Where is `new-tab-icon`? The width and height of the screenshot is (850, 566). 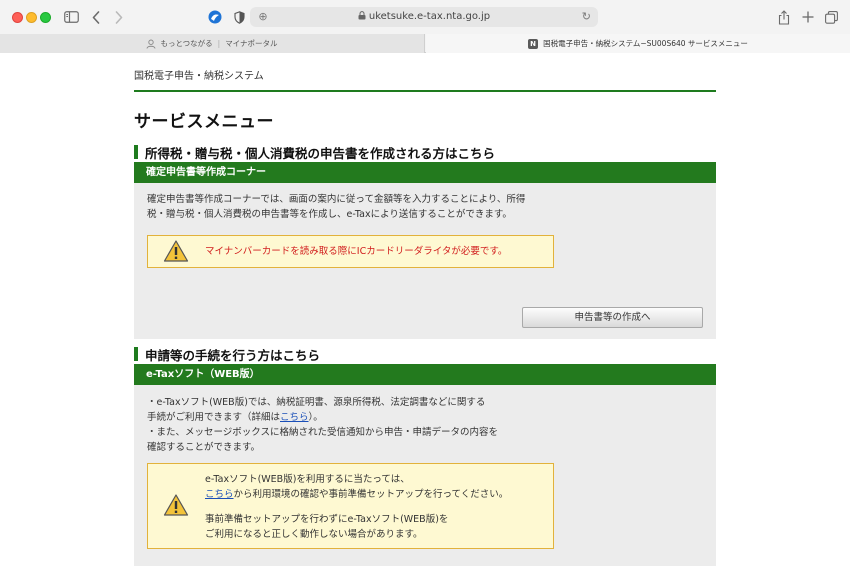 new-tab-icon is located at coordinates (808, 17).